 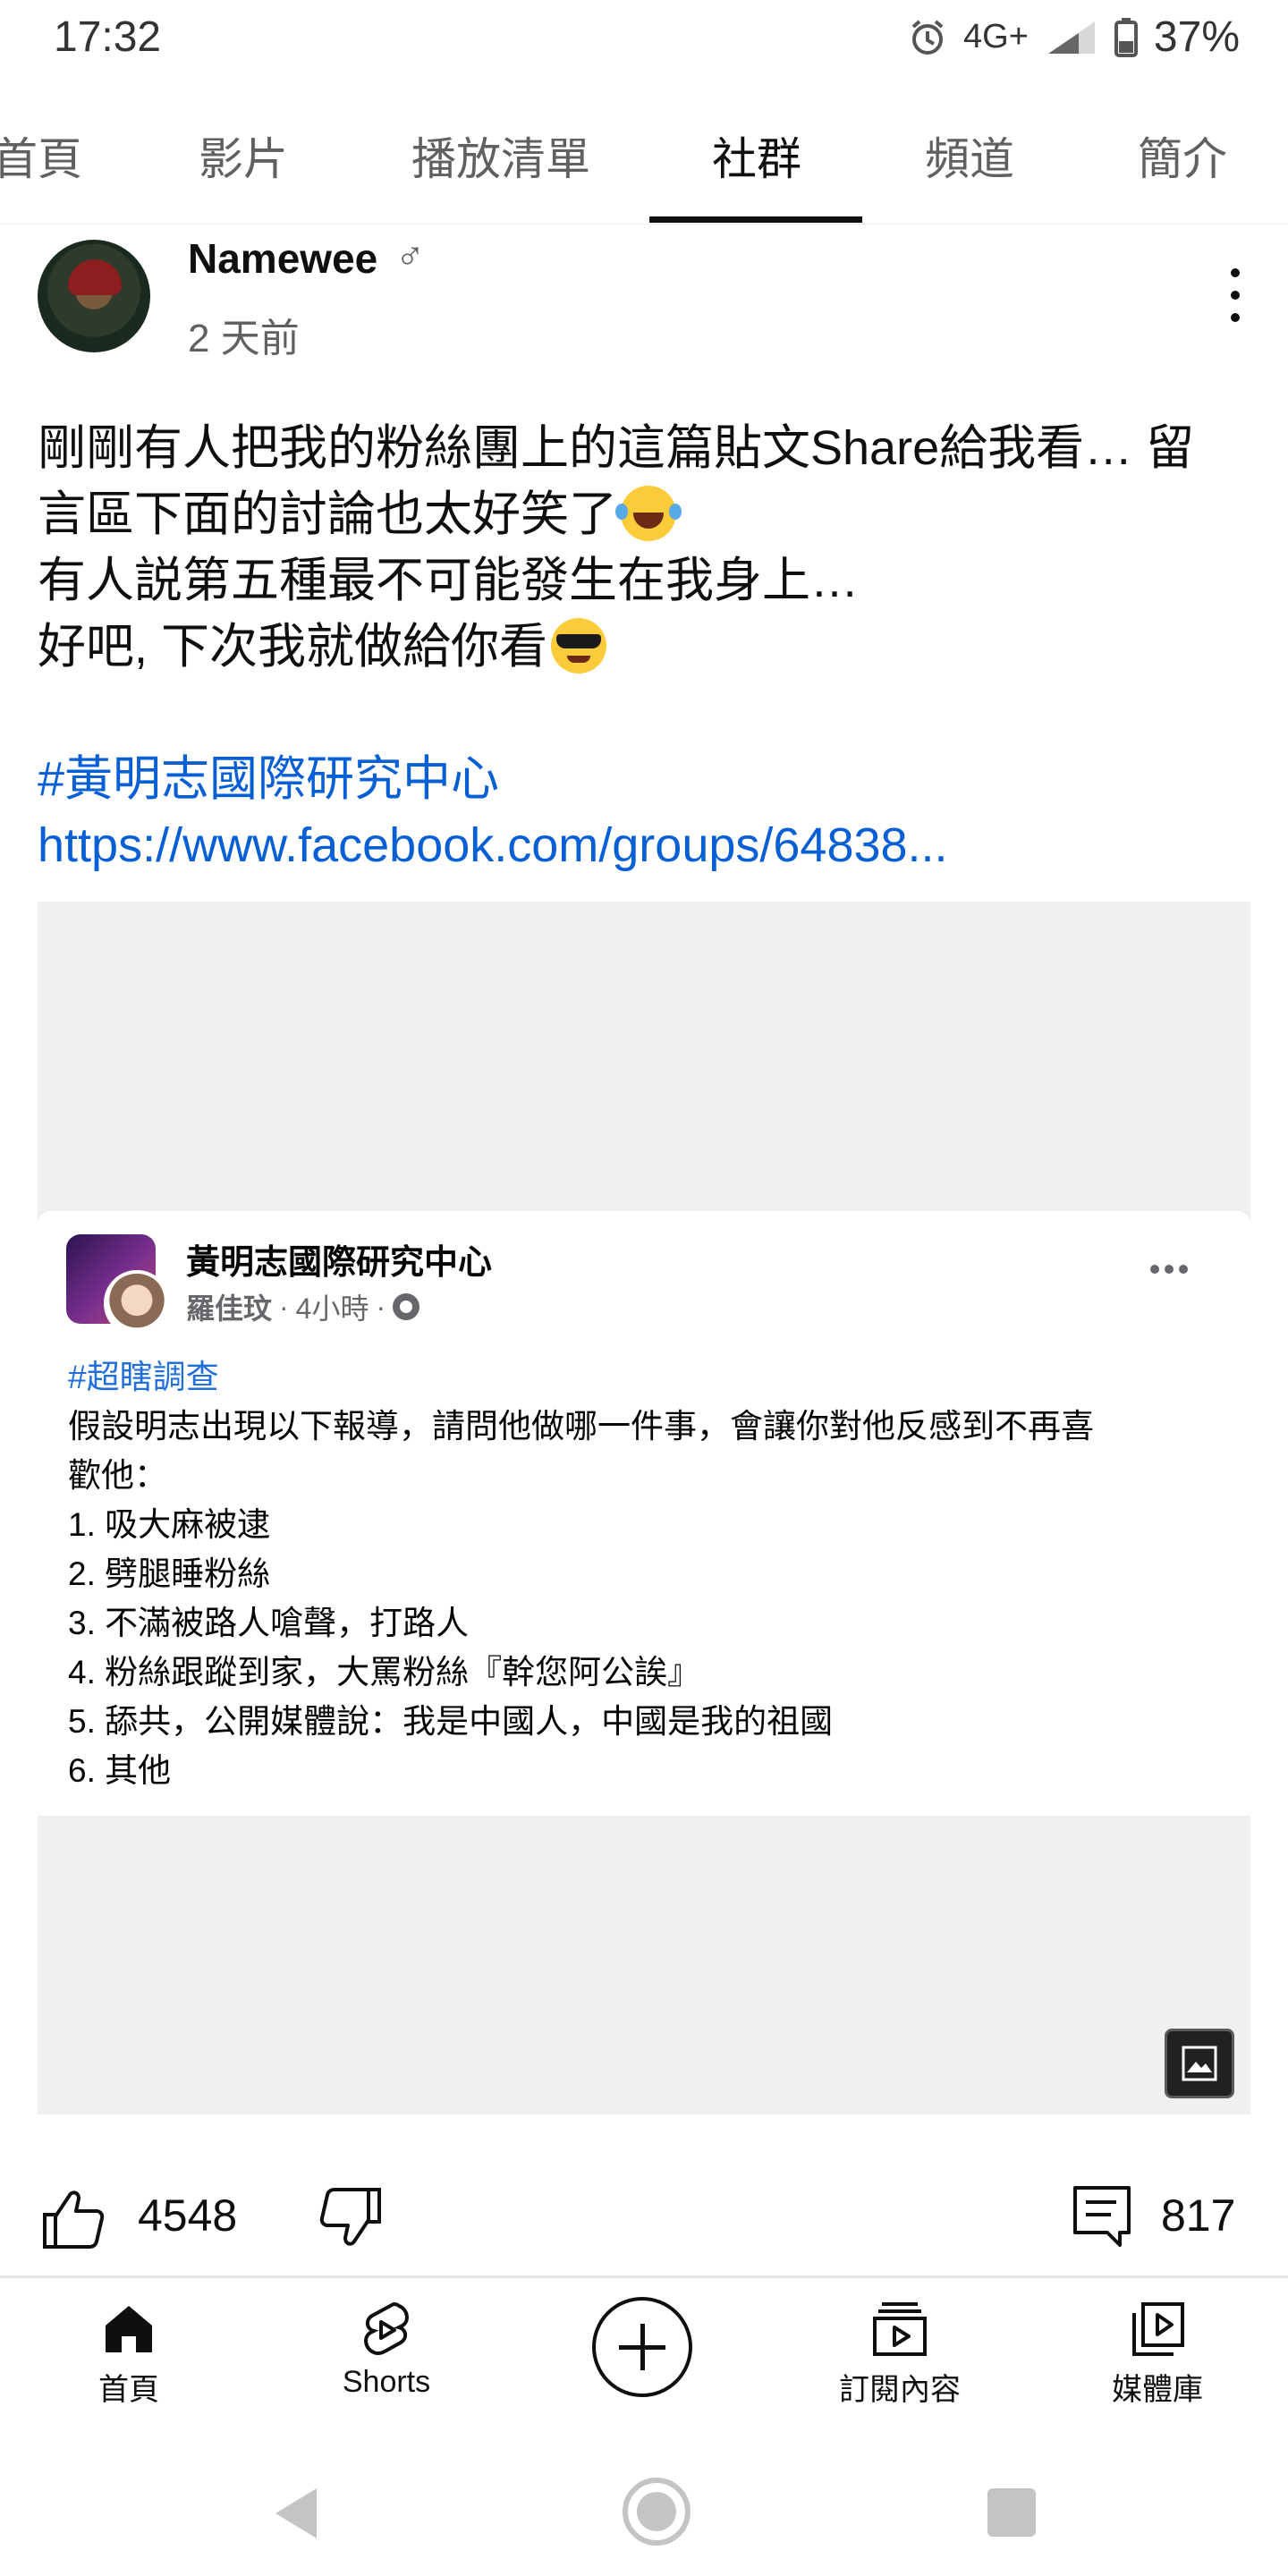 I want to click on nav-shorts: Shorts, so click(x=386, y=2348).